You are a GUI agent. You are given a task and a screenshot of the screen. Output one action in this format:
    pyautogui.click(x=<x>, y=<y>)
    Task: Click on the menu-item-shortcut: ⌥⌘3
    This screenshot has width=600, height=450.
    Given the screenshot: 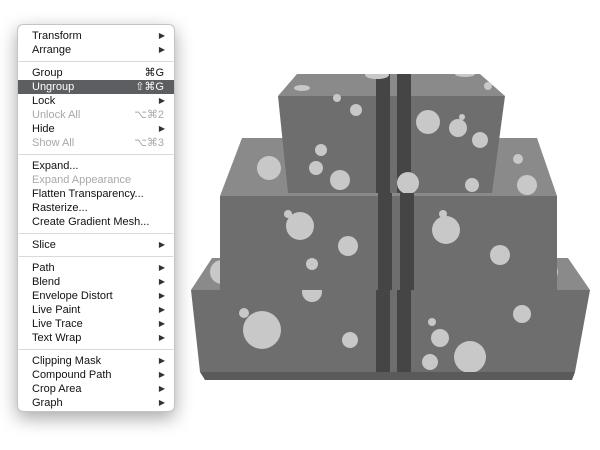 What is the action you would take?
    pyautogui.click(x=149, y=143)
    